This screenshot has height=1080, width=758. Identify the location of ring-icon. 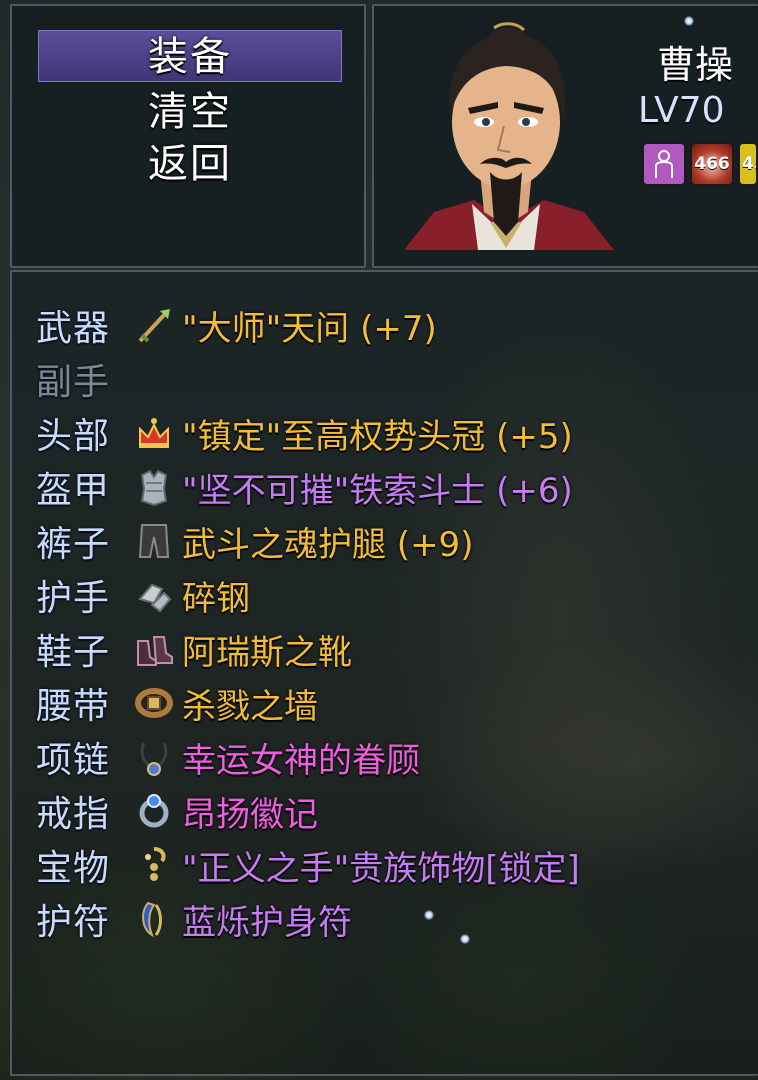
(154, 811).